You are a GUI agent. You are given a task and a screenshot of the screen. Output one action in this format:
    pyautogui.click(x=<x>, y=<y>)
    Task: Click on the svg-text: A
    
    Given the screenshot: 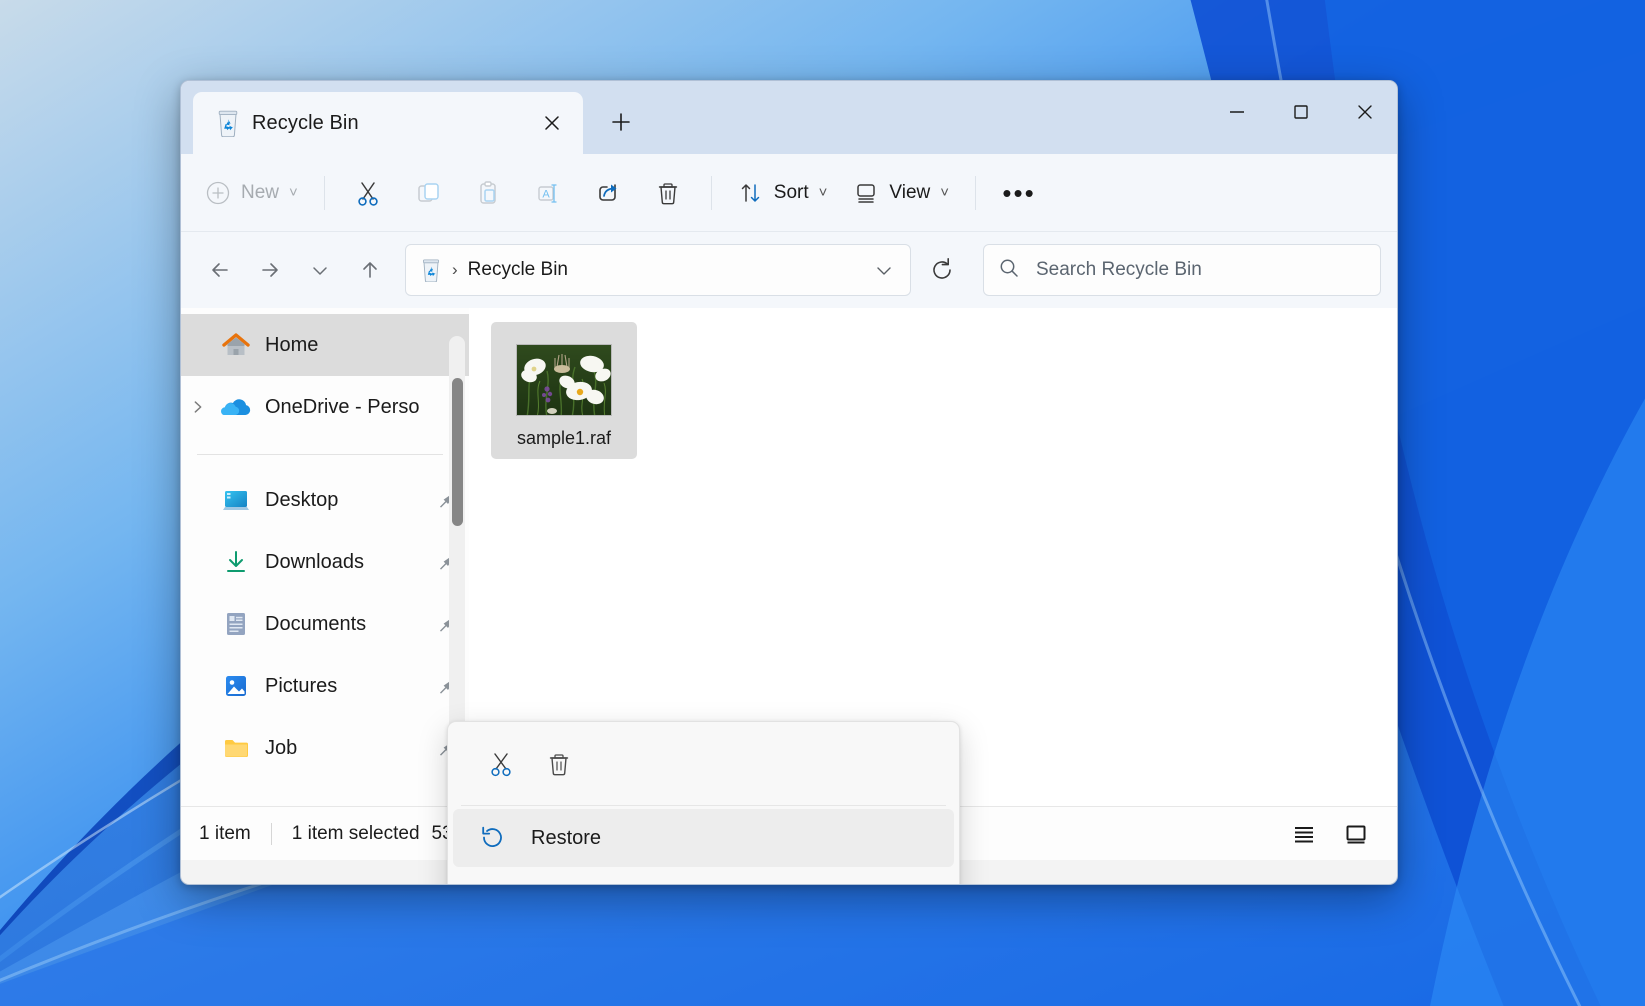 What is the action you would take?
    pyautogui.click(x=546, y=194)
    